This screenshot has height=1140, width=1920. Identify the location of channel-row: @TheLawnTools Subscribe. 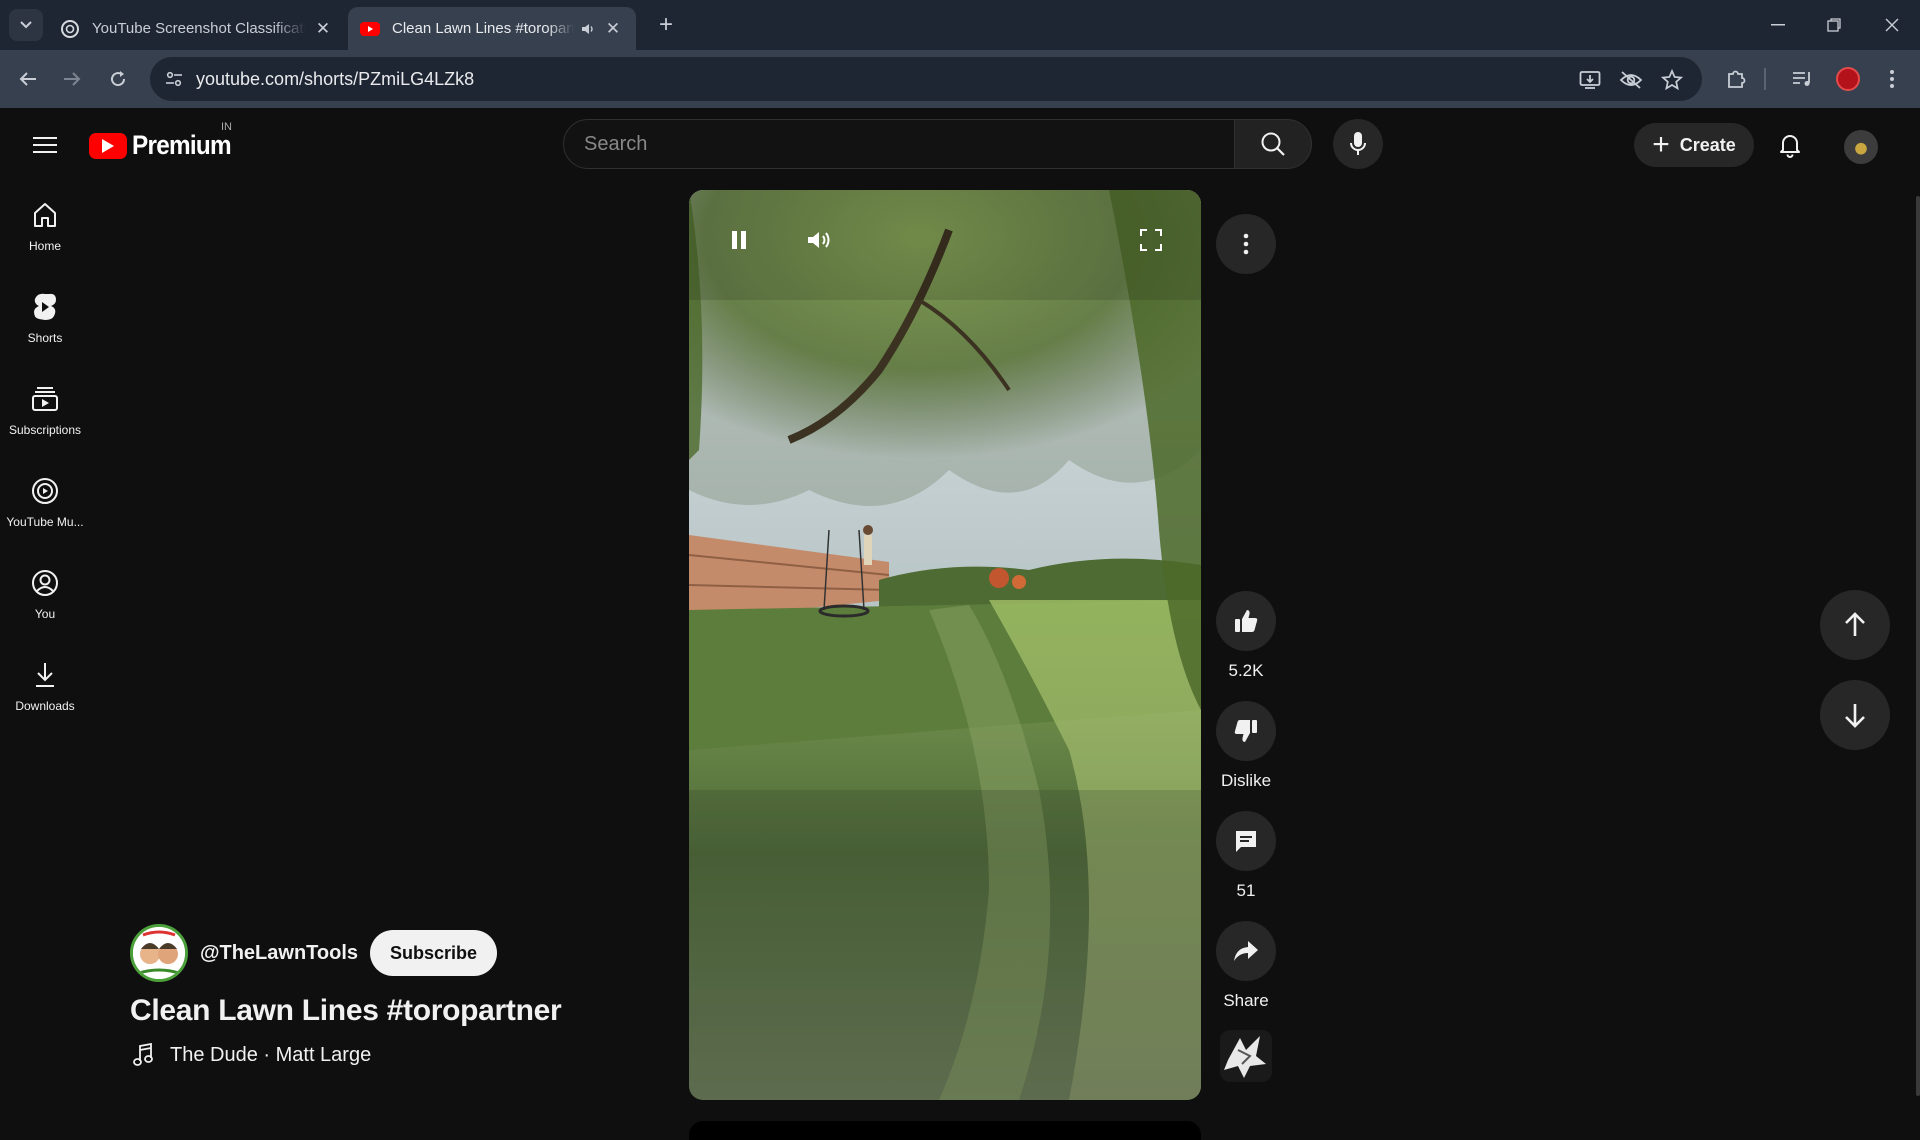
(314, 953).